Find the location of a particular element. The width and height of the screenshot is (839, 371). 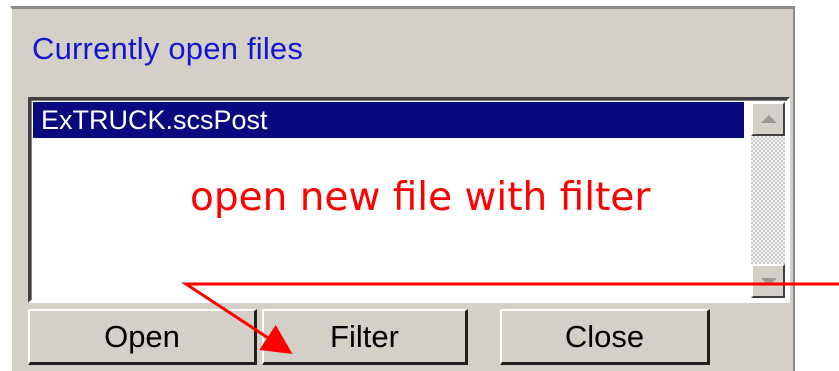

scroll-track is located at coordinates (768, 200).